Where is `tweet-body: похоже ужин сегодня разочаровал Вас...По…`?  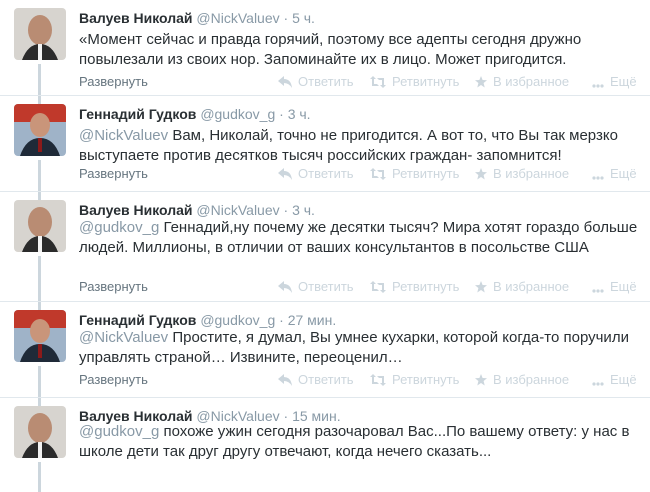 tweet-body: похоже ужин сегодня разочаровал Вас...По… is located at coordinates (354, 441).